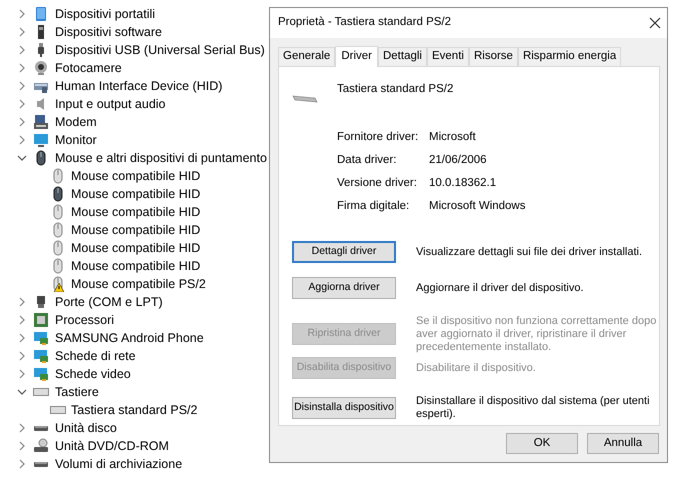 The width and height of the screenshot is (679, 483). Describe the element at coordinates (570, 56) in the screenshot. I see `tab: Risparmio energia` at that location.